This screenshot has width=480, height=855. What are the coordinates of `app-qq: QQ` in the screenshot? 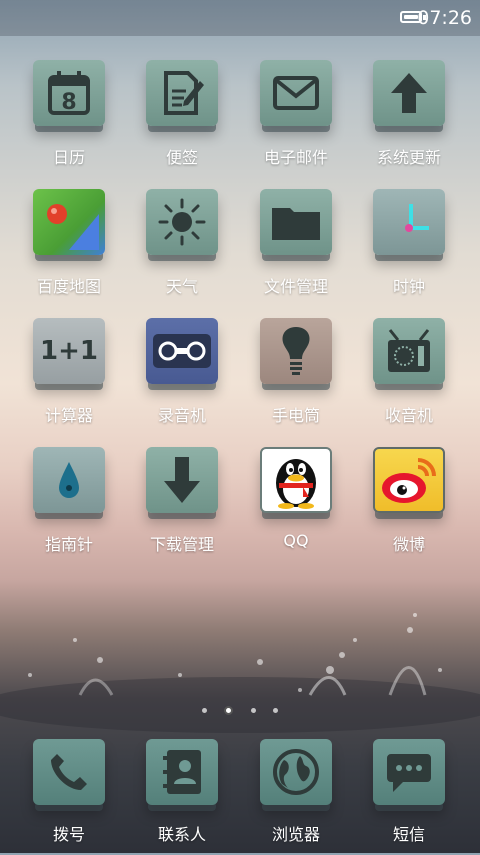 It's located at (296, 503).